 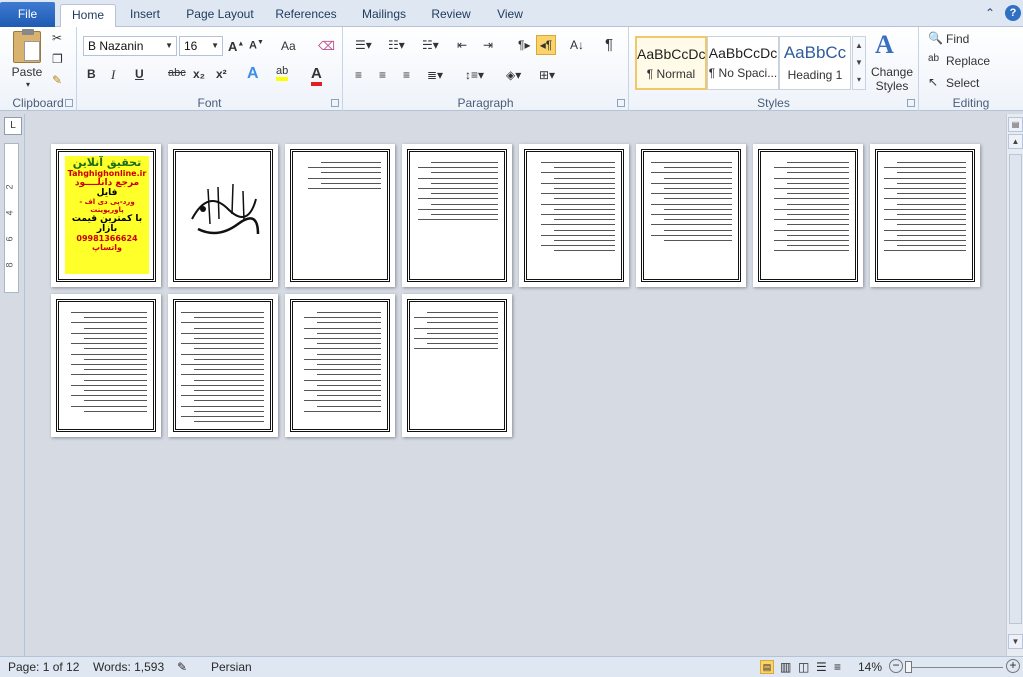 I want to click on change-case-button: Aa, so click(x=288, y=46).